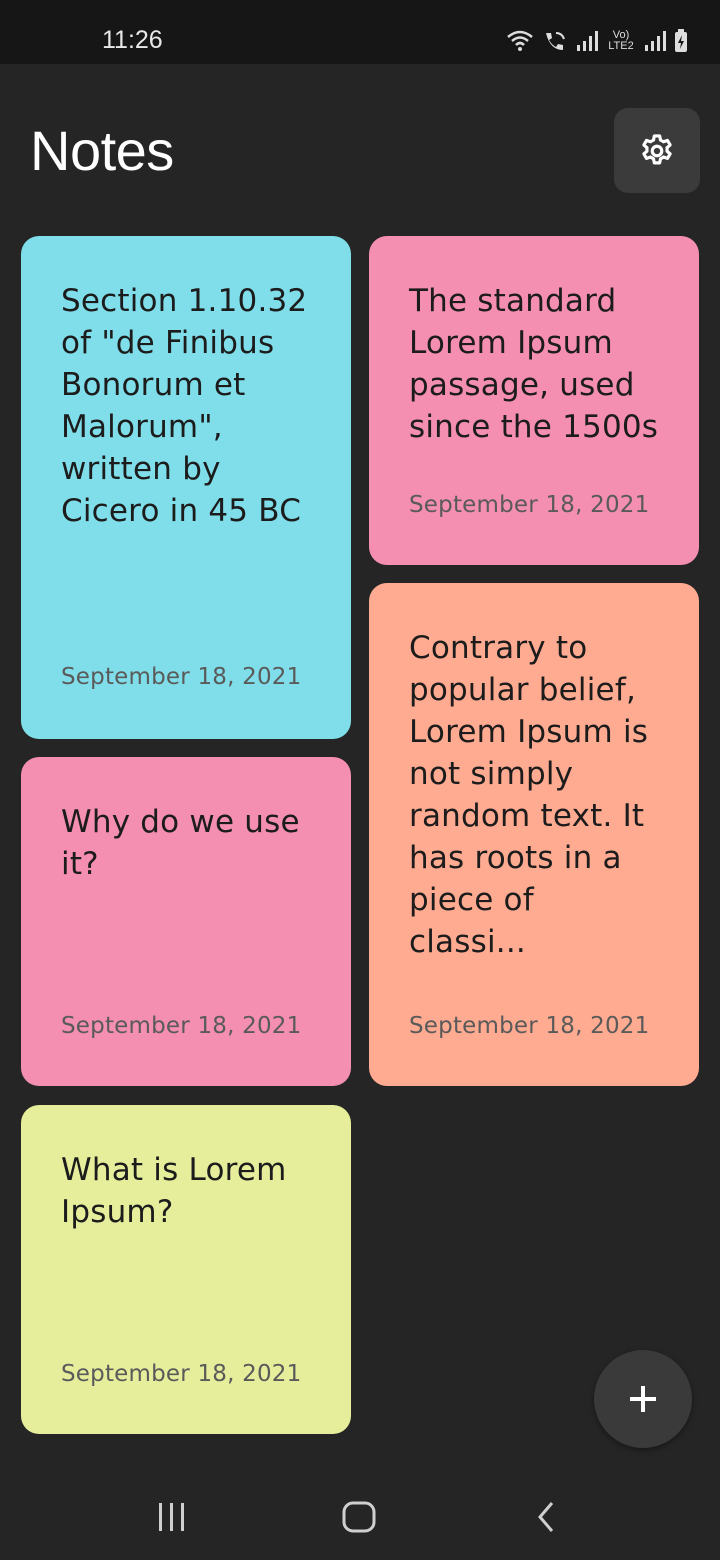 This screenshot has width=720, height=1560. I want to click on nav-bar, so click(360, 1515).